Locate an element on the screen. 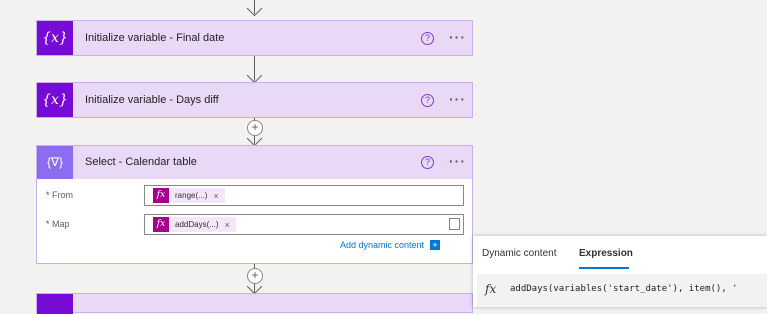  active-tab-indicator is located at coordinates (604, 268).